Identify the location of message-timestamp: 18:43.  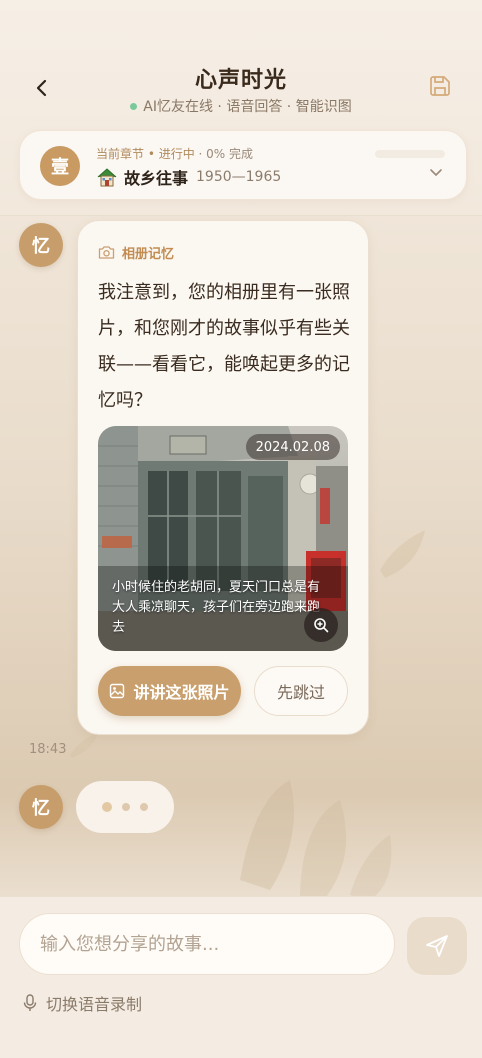
(48, 749).